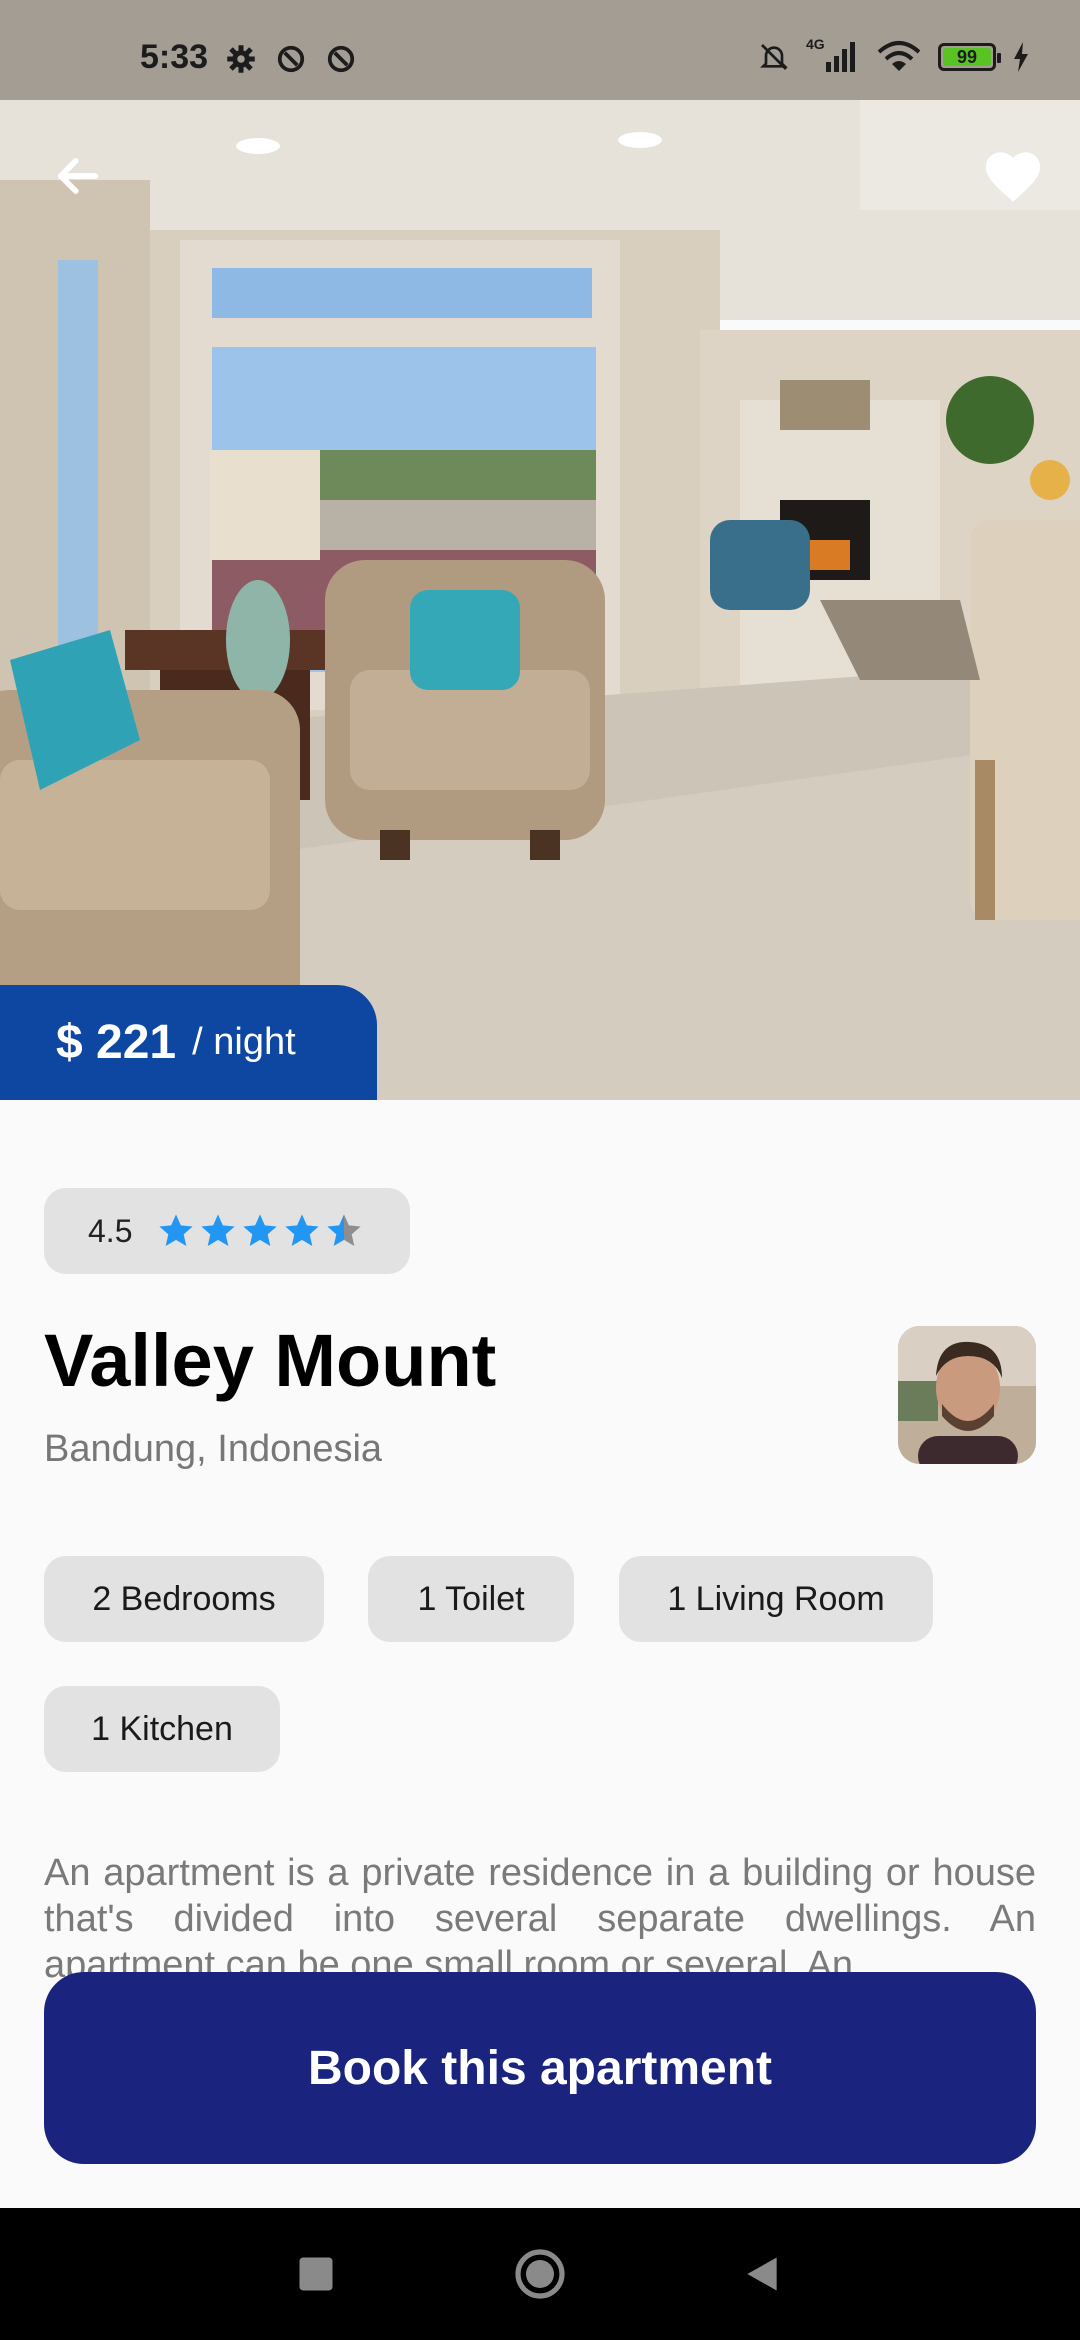 The image size is (1080, 2340). I want to click on system-nav-bar, so click(540, 2274).